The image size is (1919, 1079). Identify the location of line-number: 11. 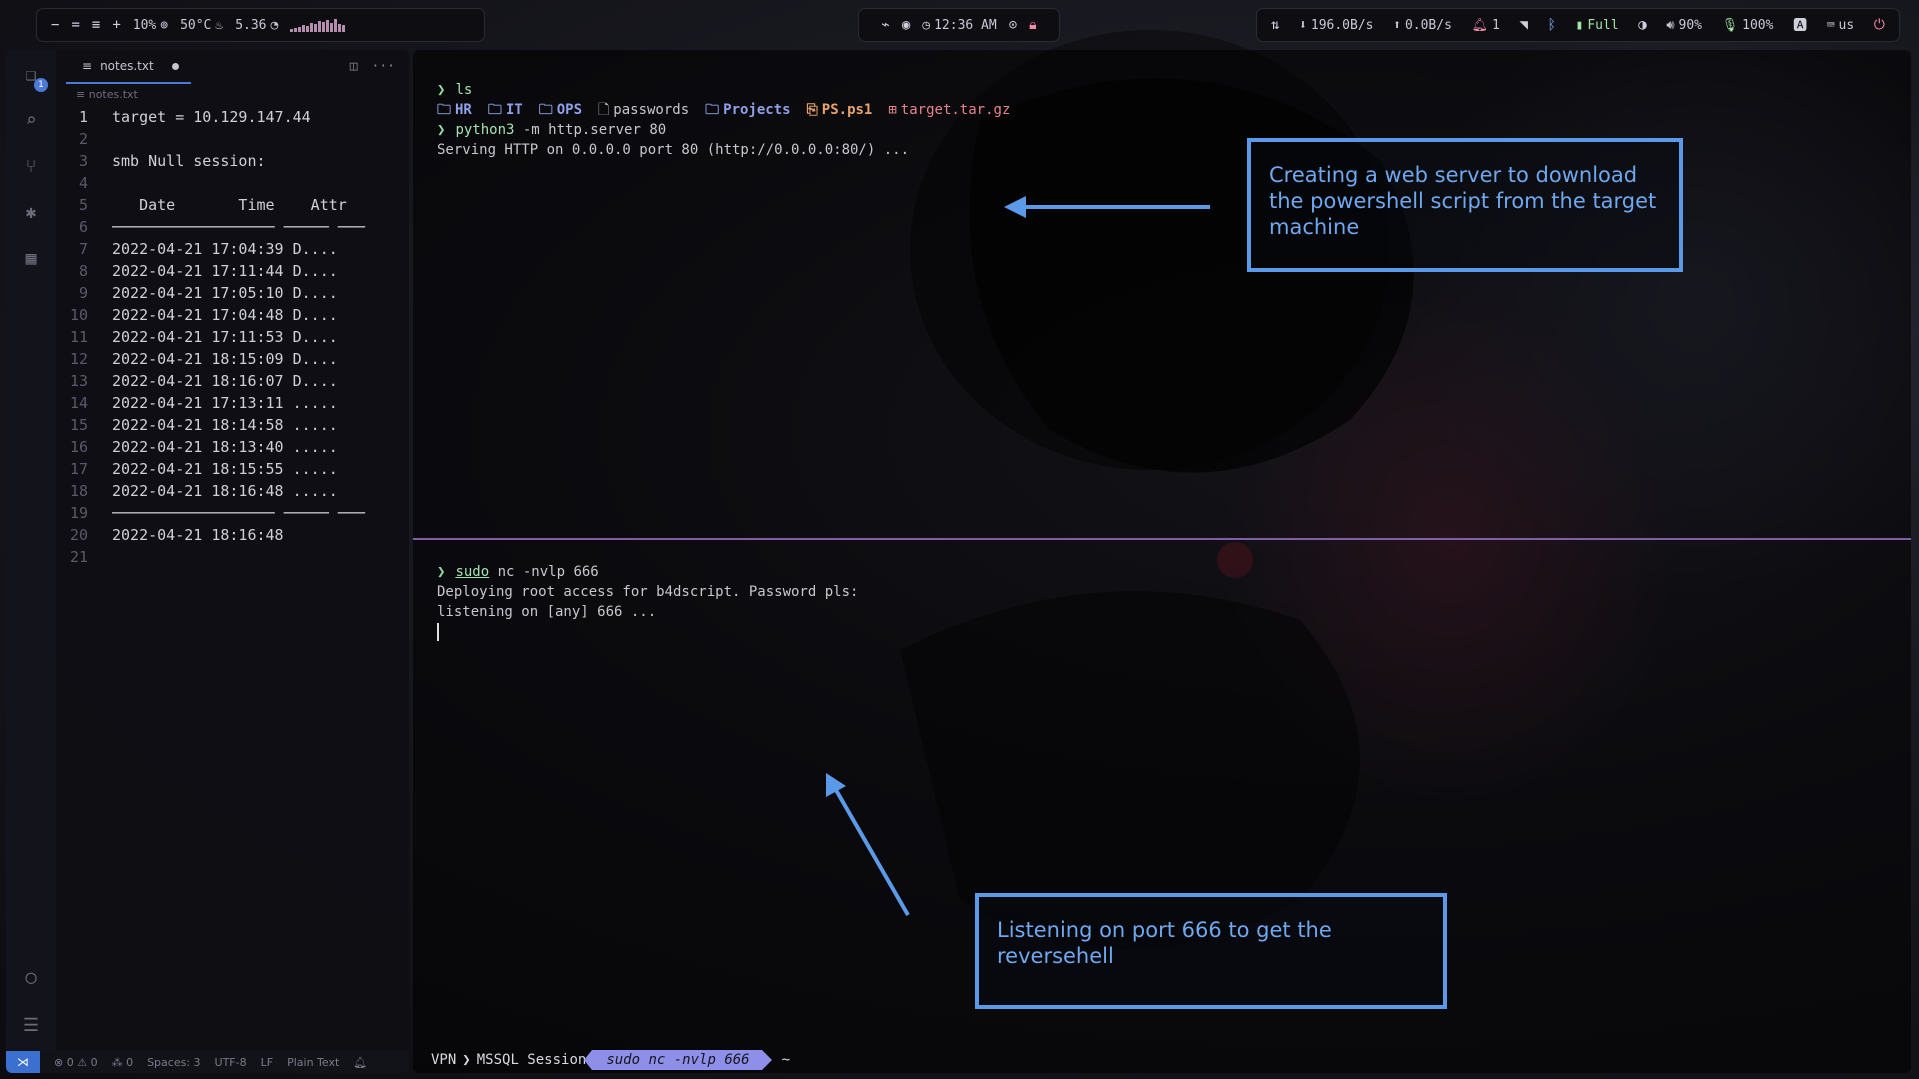
(78, 337).